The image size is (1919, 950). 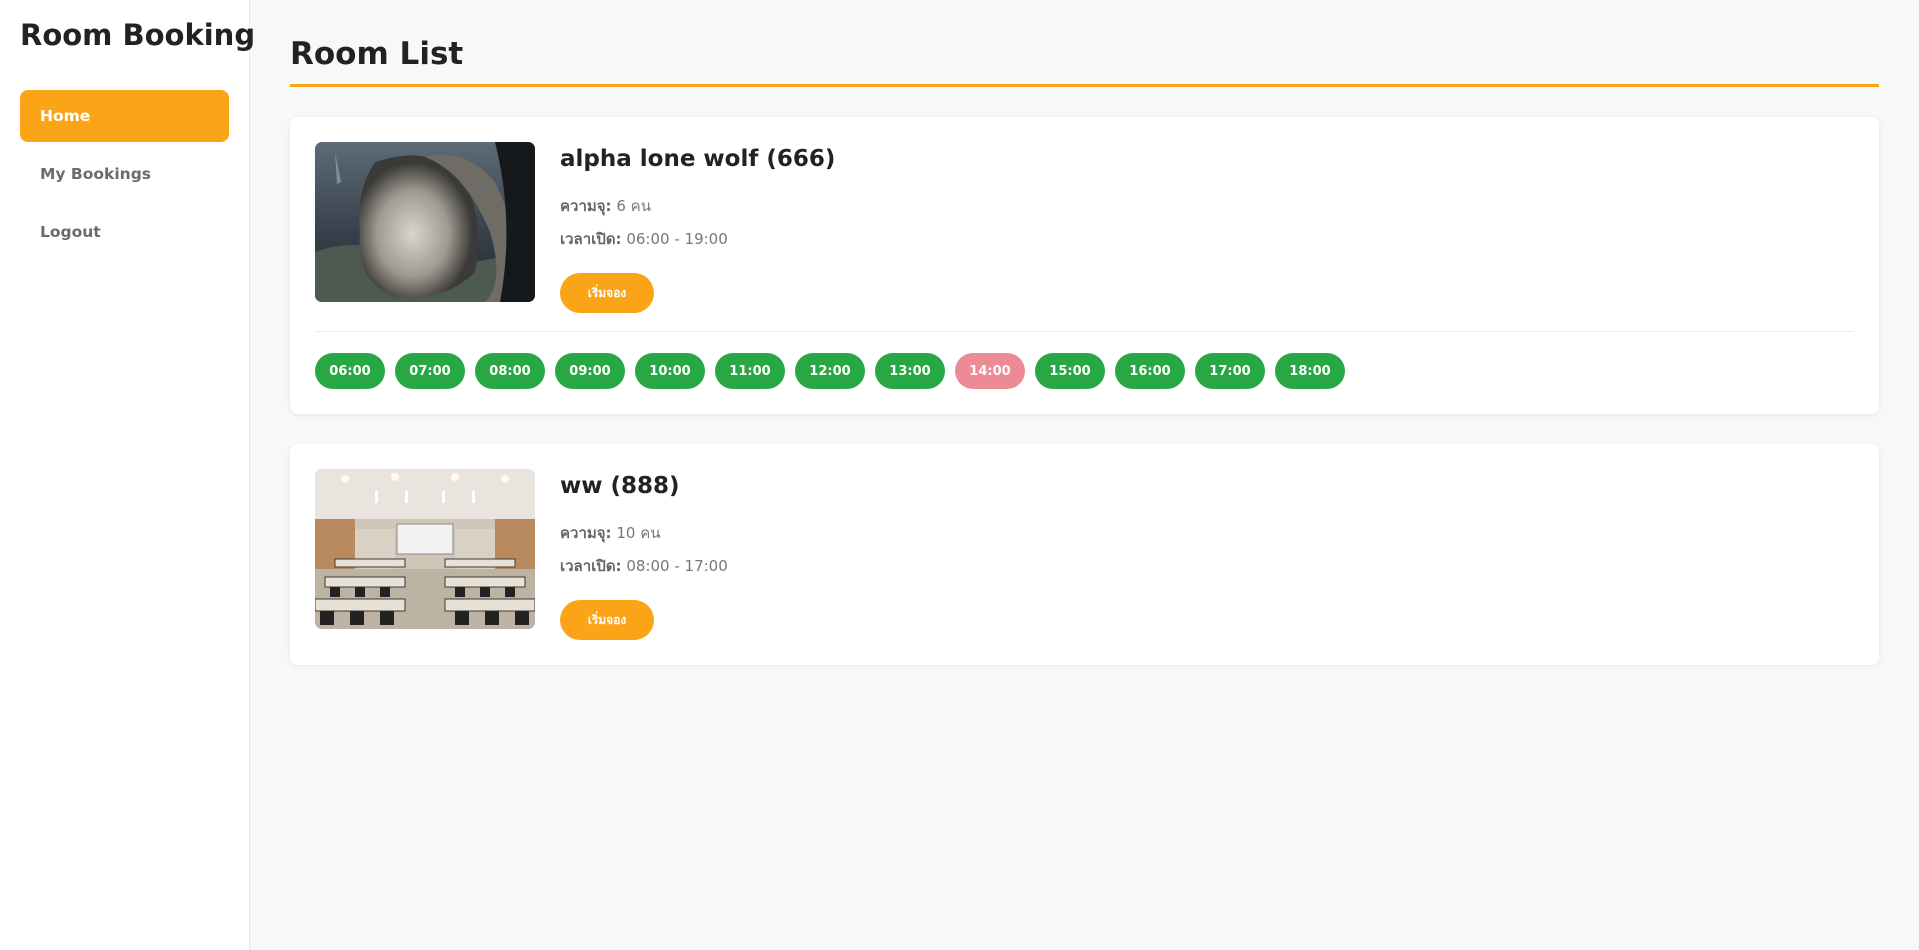 I want to click on sidebar-item-logout: Logout, so click(x=124, y=232).